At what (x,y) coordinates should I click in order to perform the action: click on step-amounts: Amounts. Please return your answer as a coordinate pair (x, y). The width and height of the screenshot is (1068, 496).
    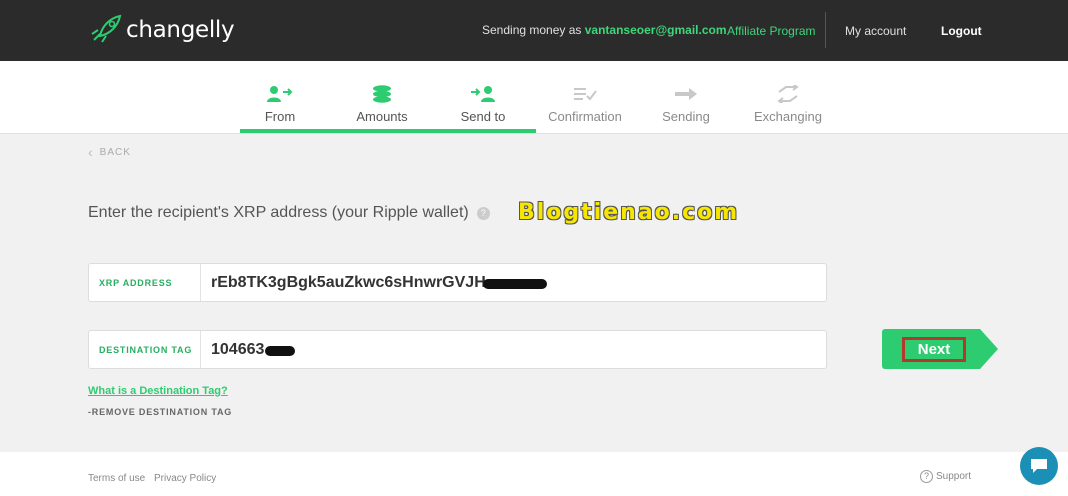
    Looking at the image, I should click on (382, 97).